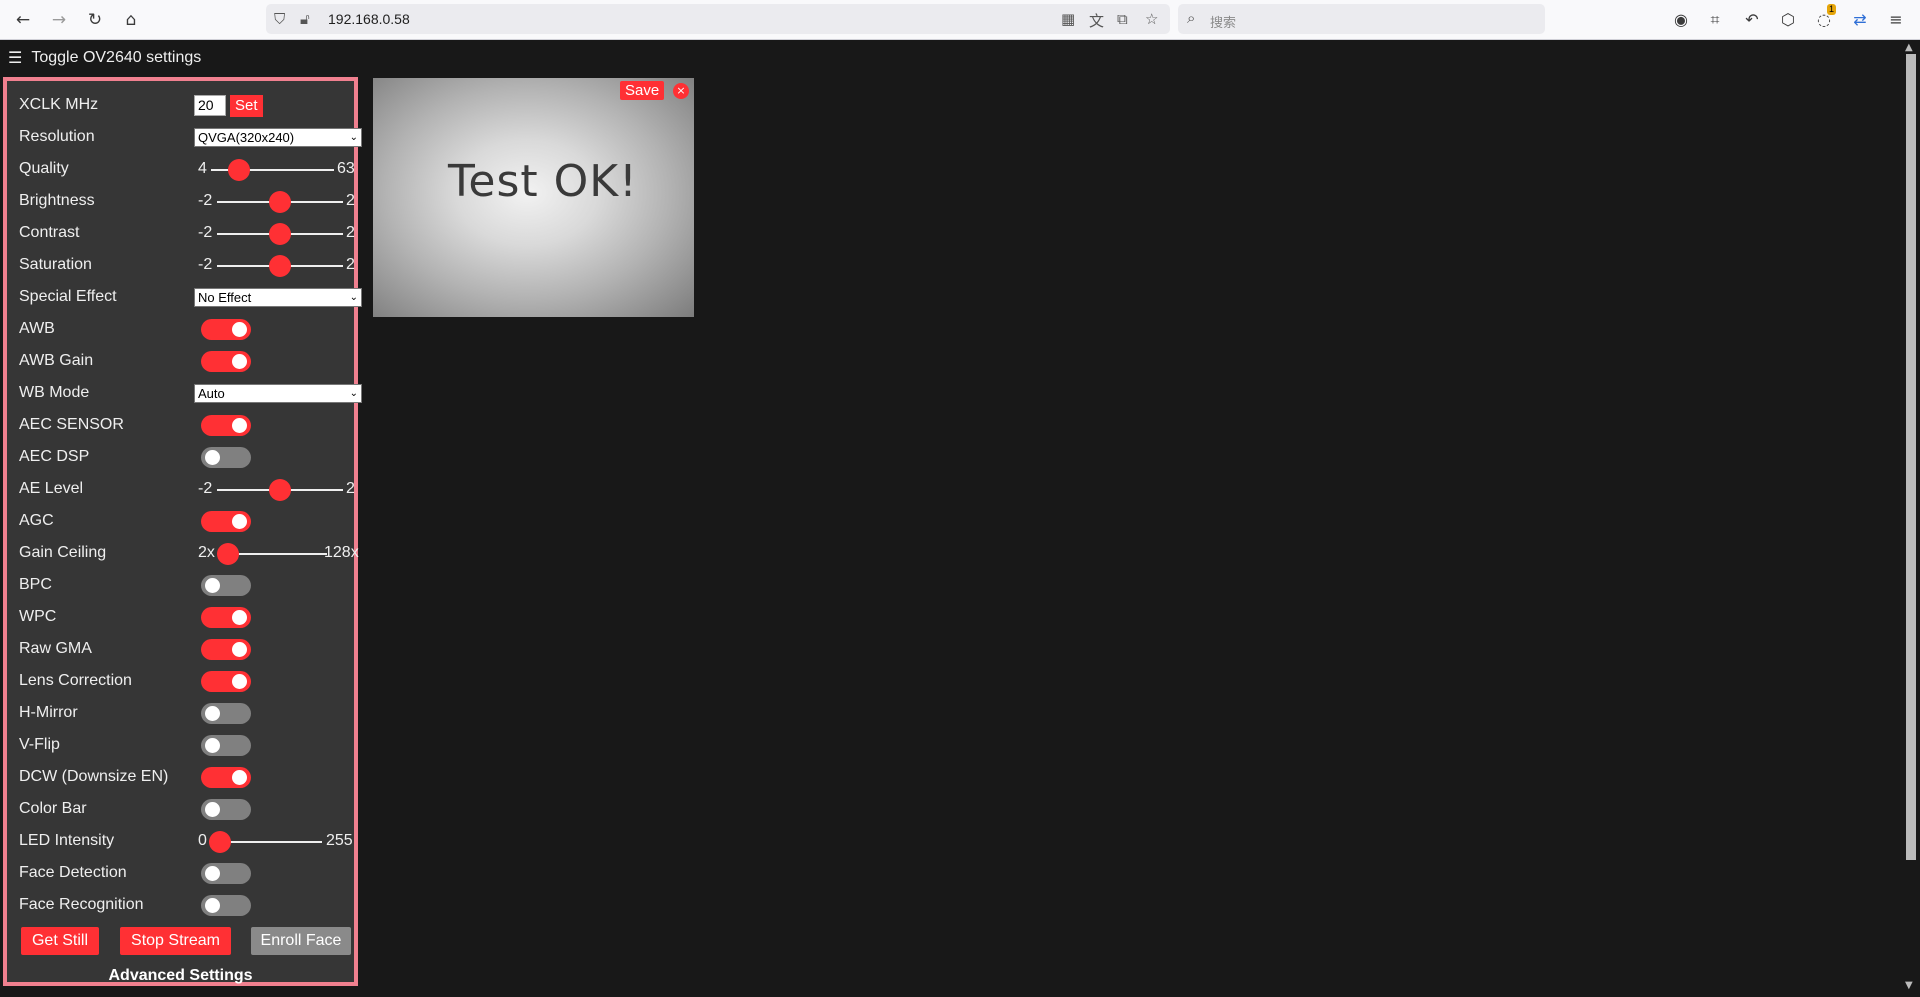  What do you see at coordinates (185, 361) in the screenshot?
I see `setting-awb-gain: AWB Gain` at bounding box center [185, 361].